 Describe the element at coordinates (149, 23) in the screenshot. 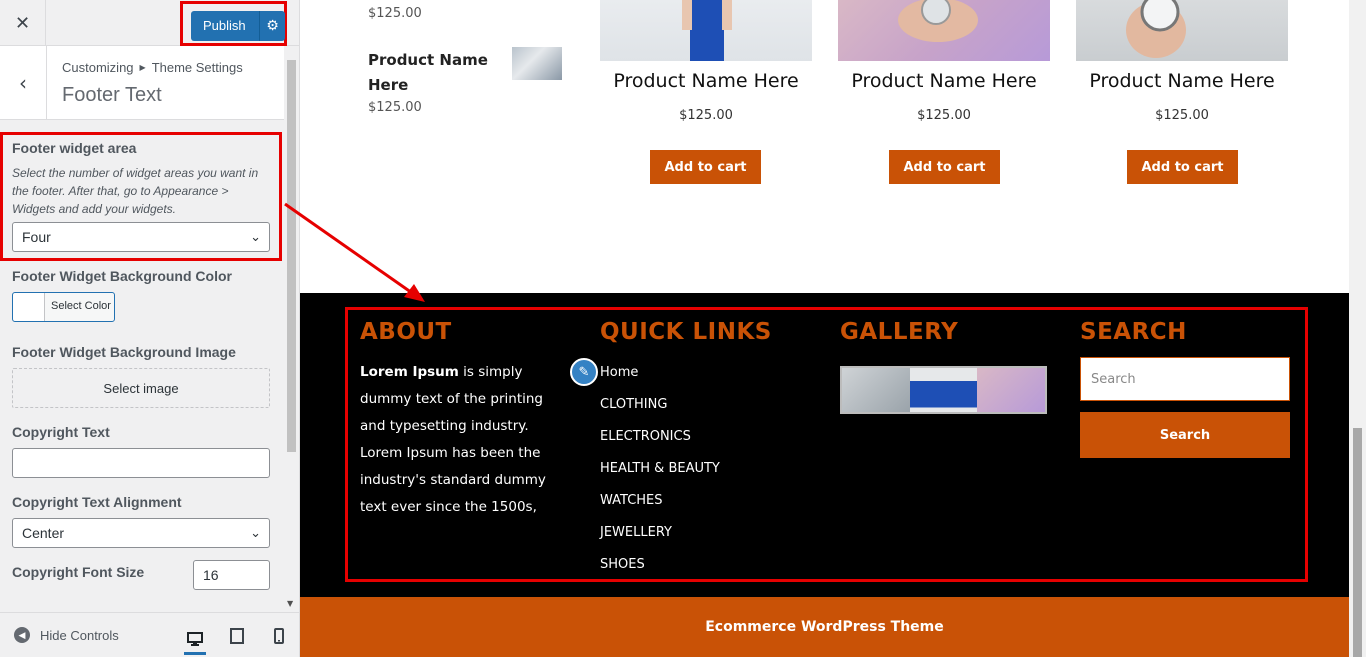

I see `customizer-header-bar: ✕ Publish ⚙` at that location.